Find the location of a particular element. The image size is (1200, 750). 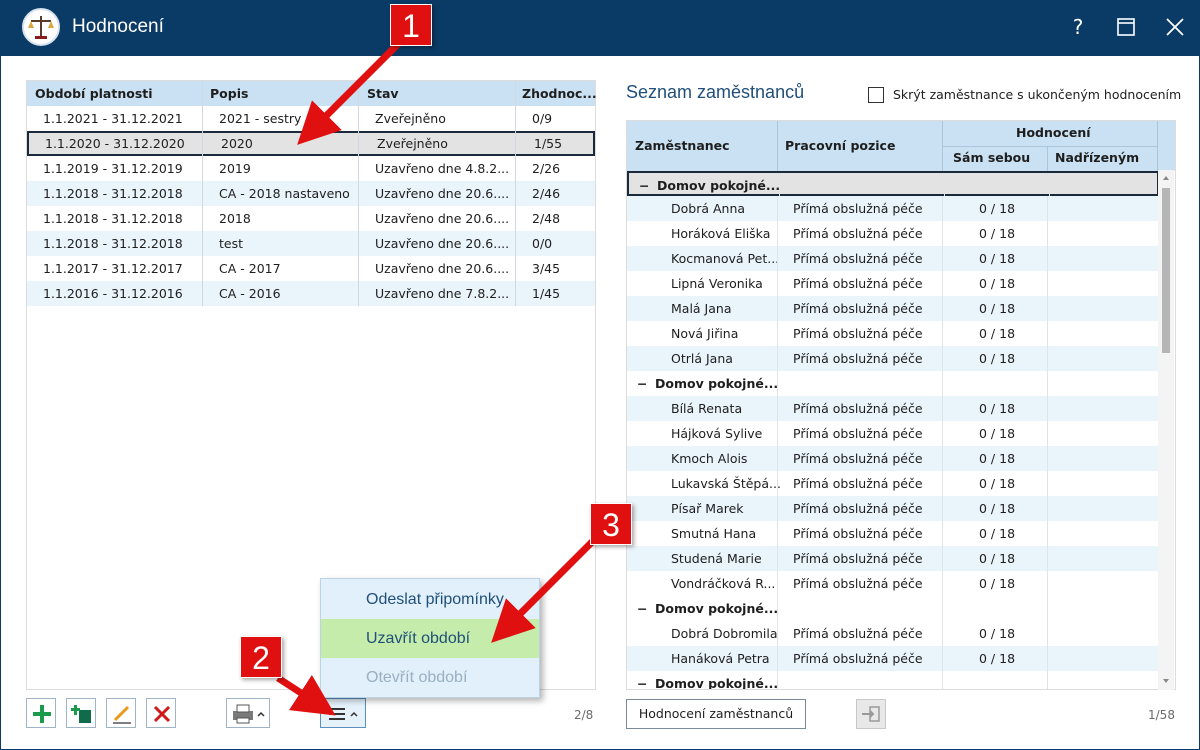

hide-finished-checkbox is located at coordinates (876, 95).